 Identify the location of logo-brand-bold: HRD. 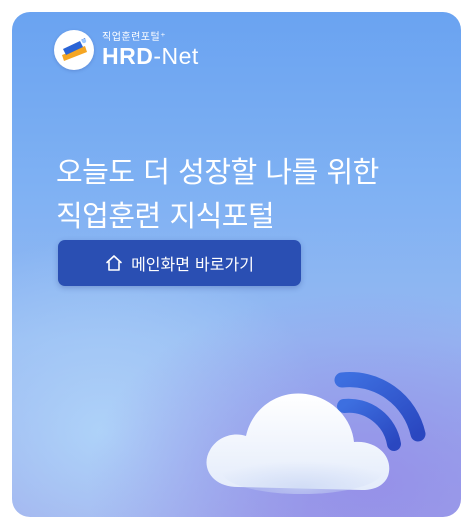
(128, 55).